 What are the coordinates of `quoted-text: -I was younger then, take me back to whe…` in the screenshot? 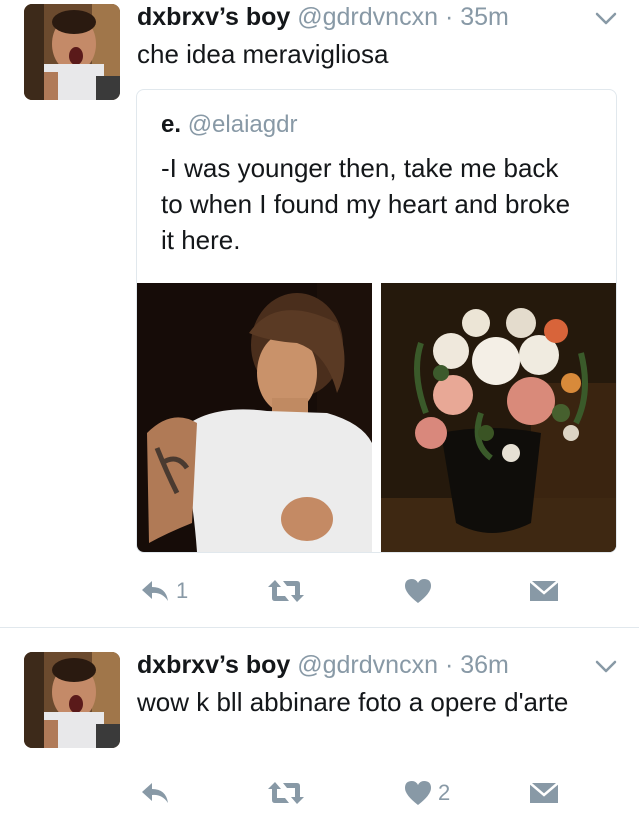 It's located at (366, 204).